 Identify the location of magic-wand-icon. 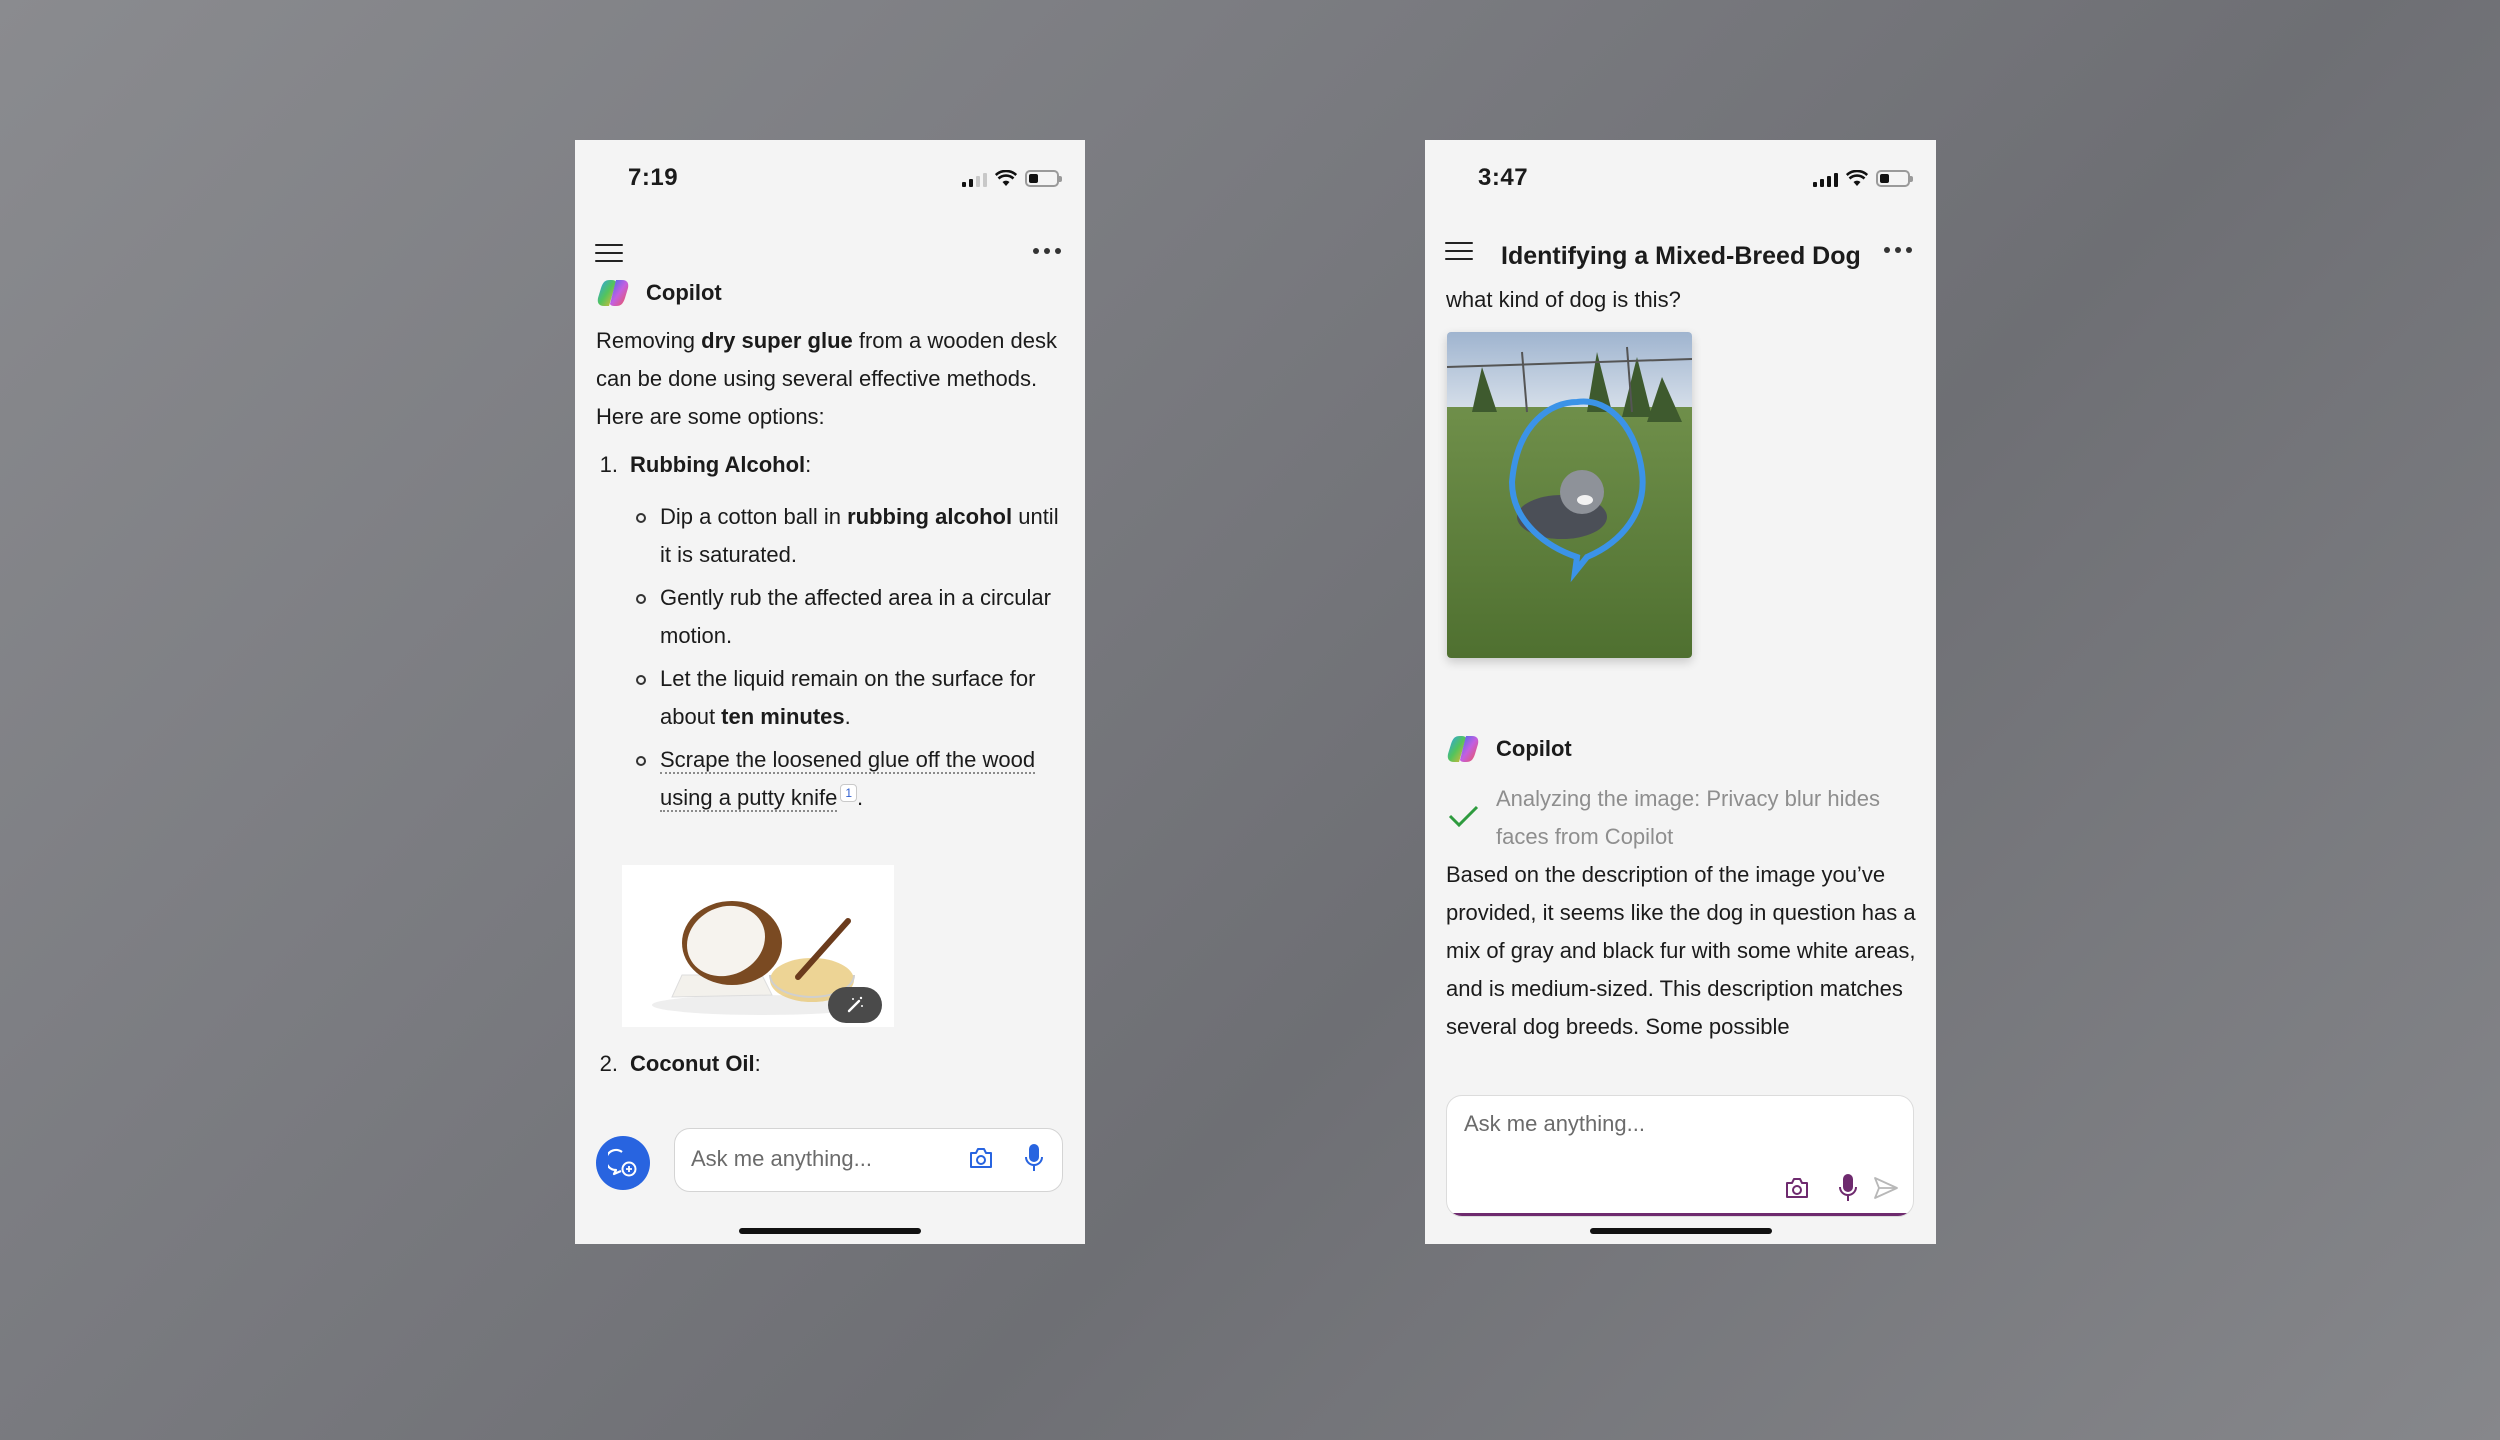
(855, 1004).